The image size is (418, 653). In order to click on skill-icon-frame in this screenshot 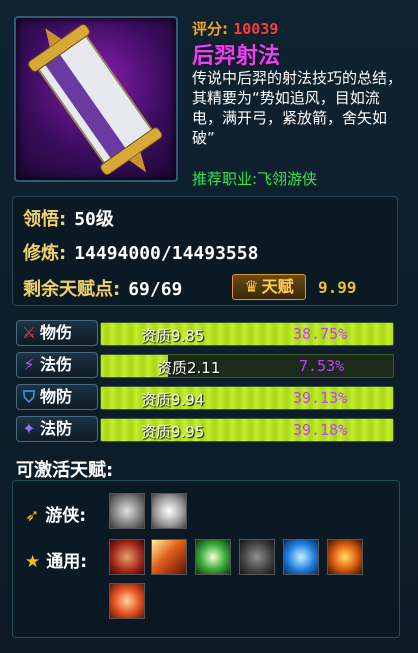, I will do `click(96, 99)`.